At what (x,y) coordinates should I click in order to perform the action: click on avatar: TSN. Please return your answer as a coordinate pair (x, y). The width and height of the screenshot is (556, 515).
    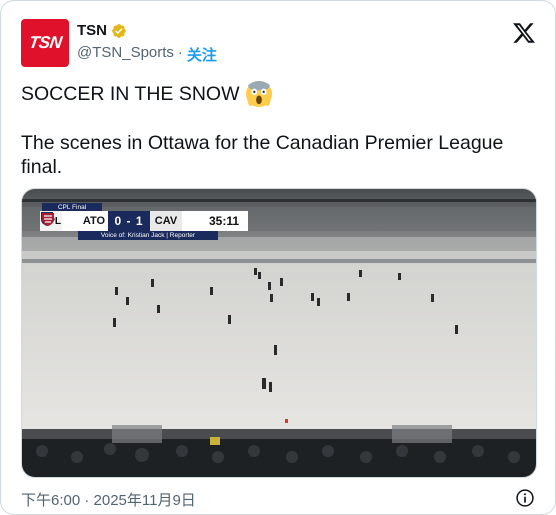
    Looking at the image, I should click on (45, 43).